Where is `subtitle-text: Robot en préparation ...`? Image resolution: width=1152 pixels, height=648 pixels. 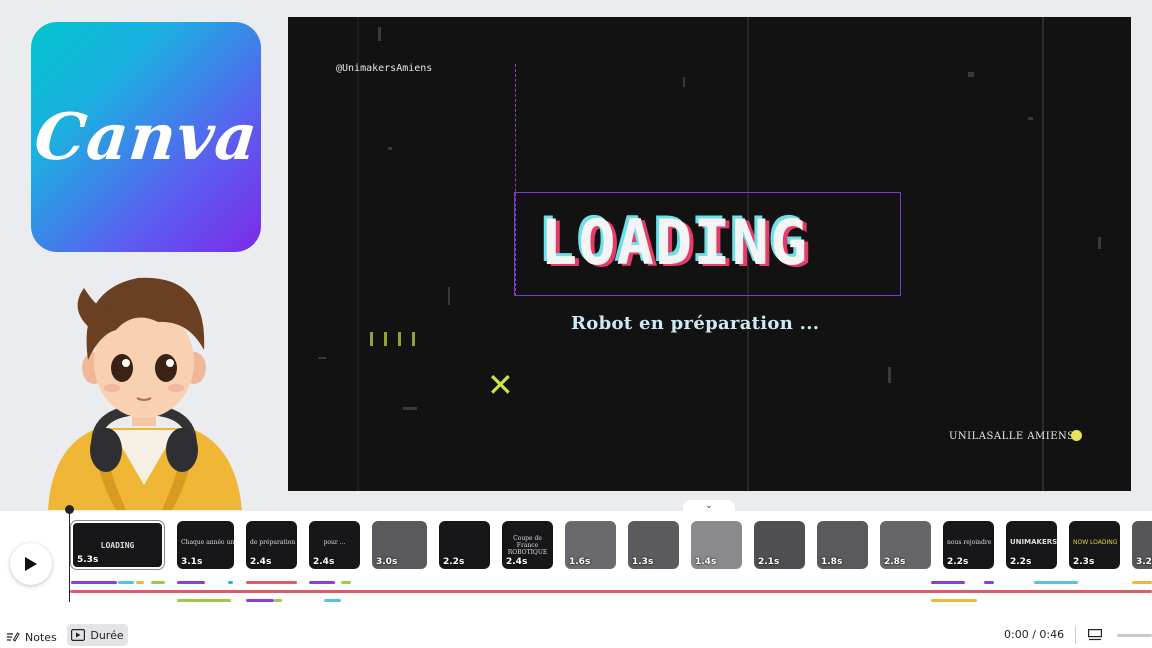 subtitle-text: Robot en préparation ... is located at coordinates (695, 323).